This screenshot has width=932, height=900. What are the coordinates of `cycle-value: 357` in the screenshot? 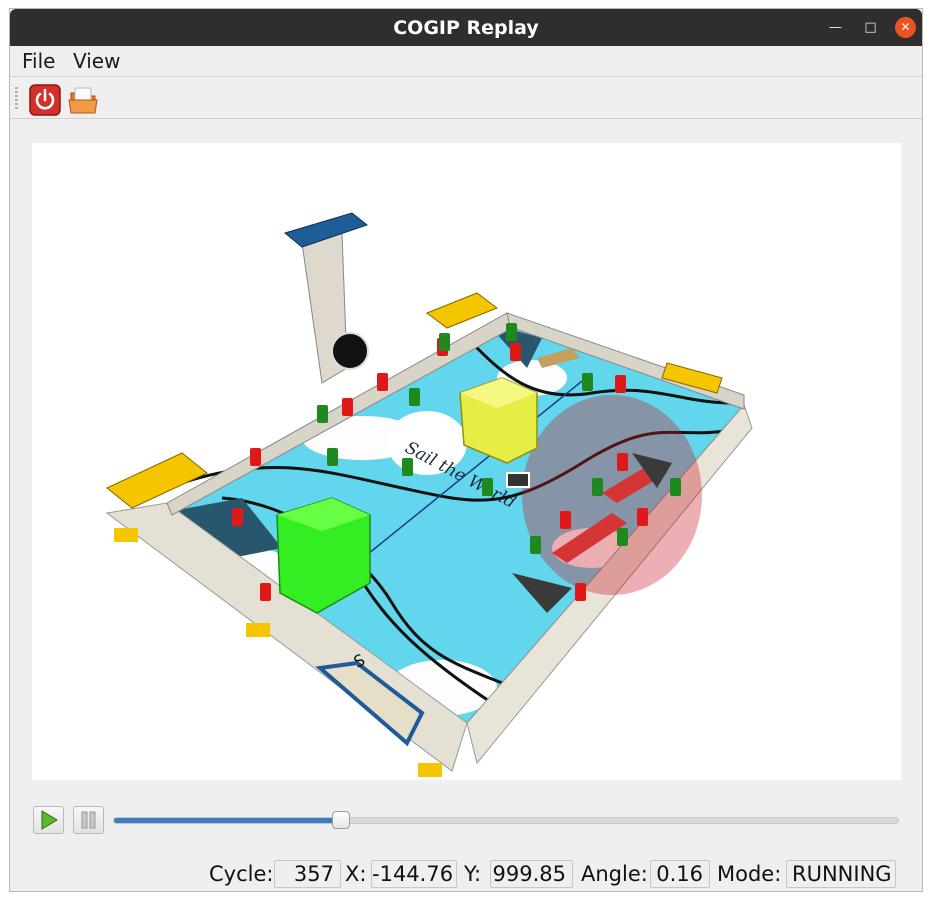 It's located at (307, 874).